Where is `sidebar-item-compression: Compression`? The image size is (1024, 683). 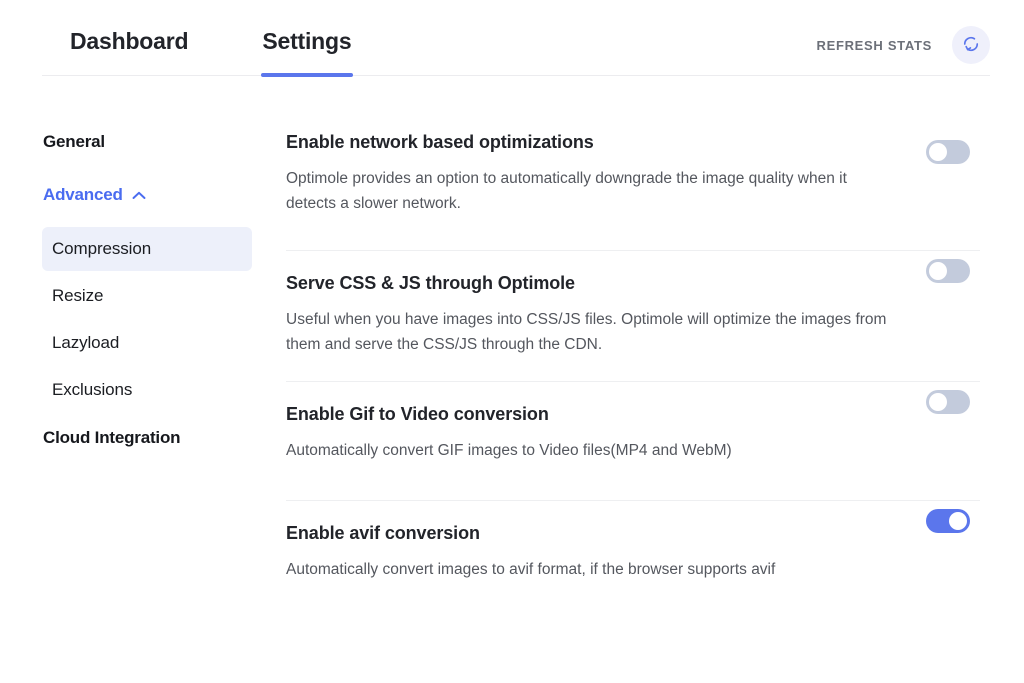
sidebar-item-compression: Compression is located at coordinates (147, 249).